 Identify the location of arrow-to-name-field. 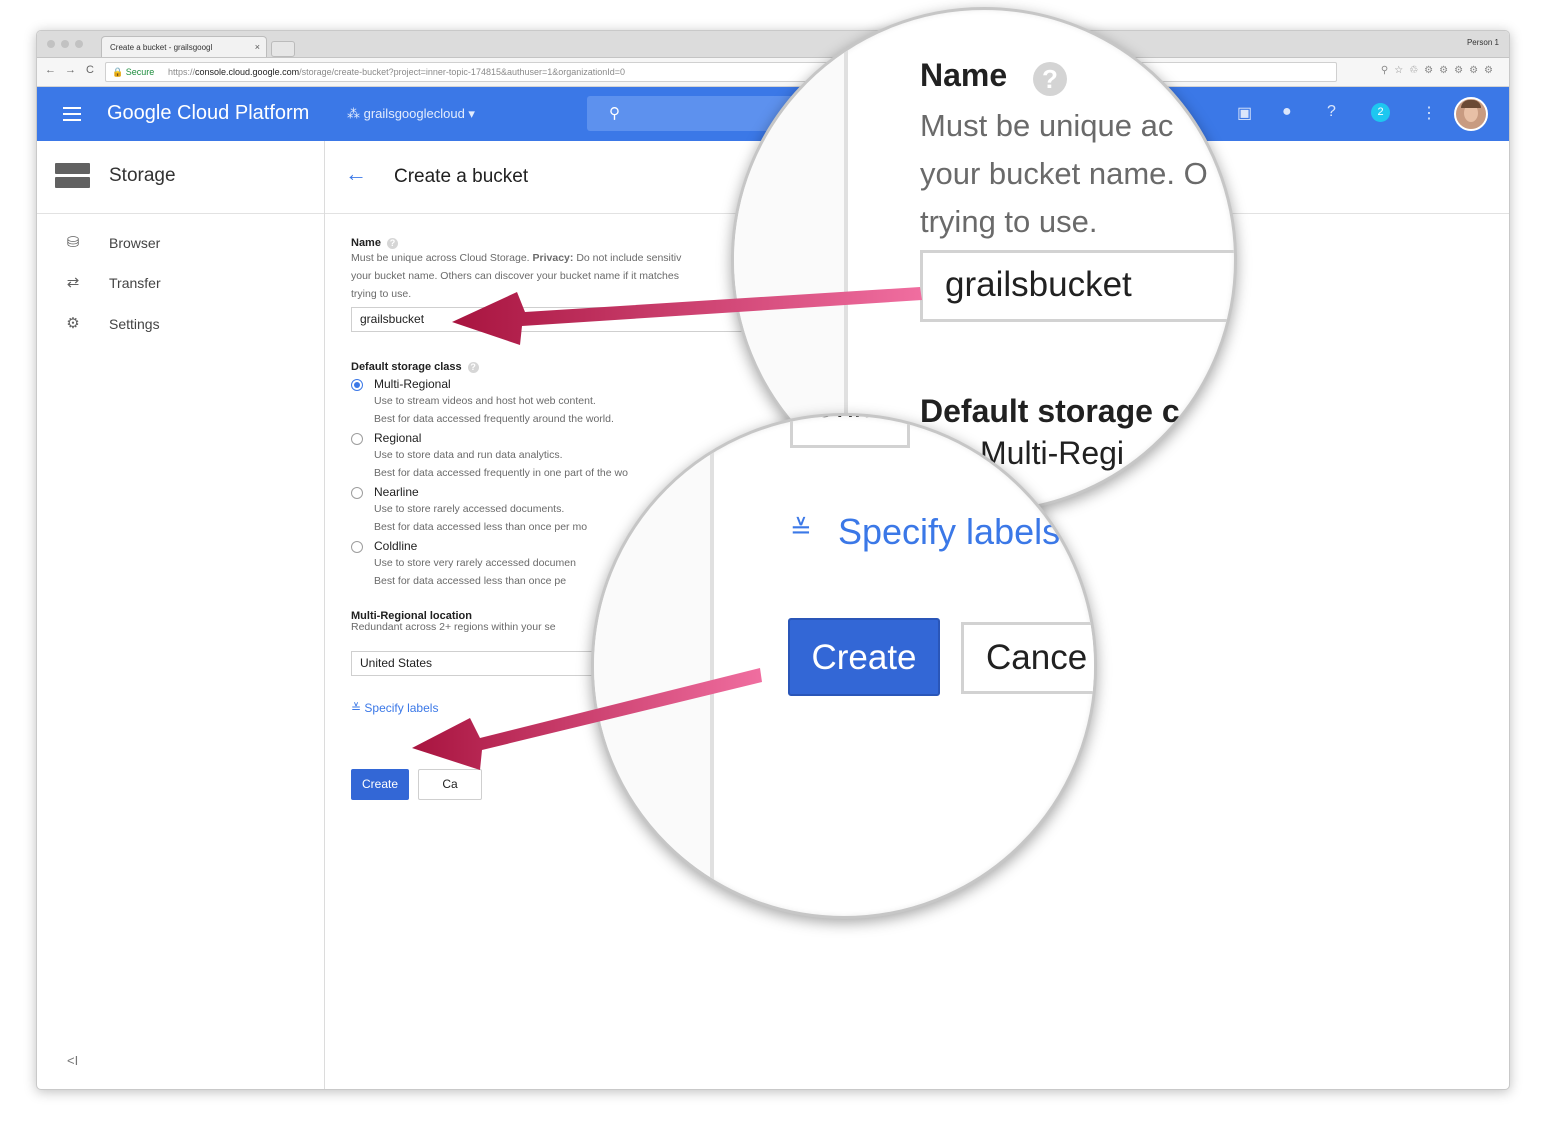
(687, 316).